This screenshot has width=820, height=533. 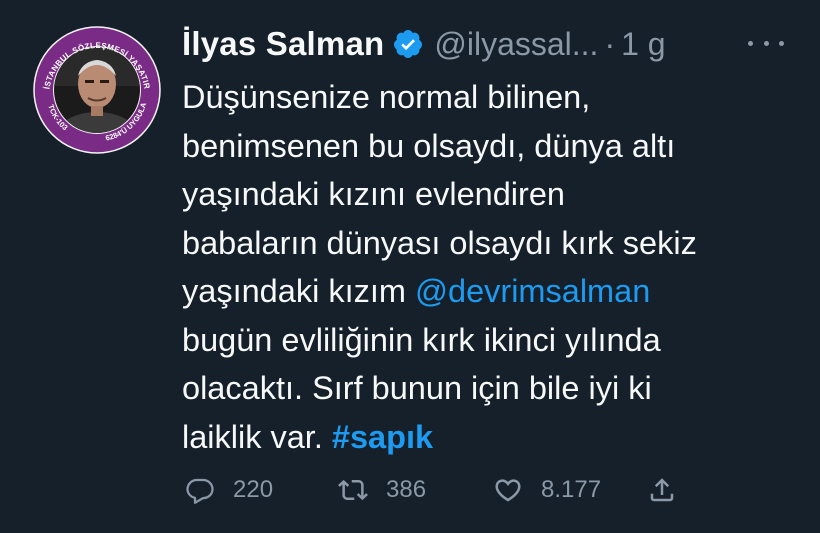 I want to click on more-icon, so click(x=766, y=43).